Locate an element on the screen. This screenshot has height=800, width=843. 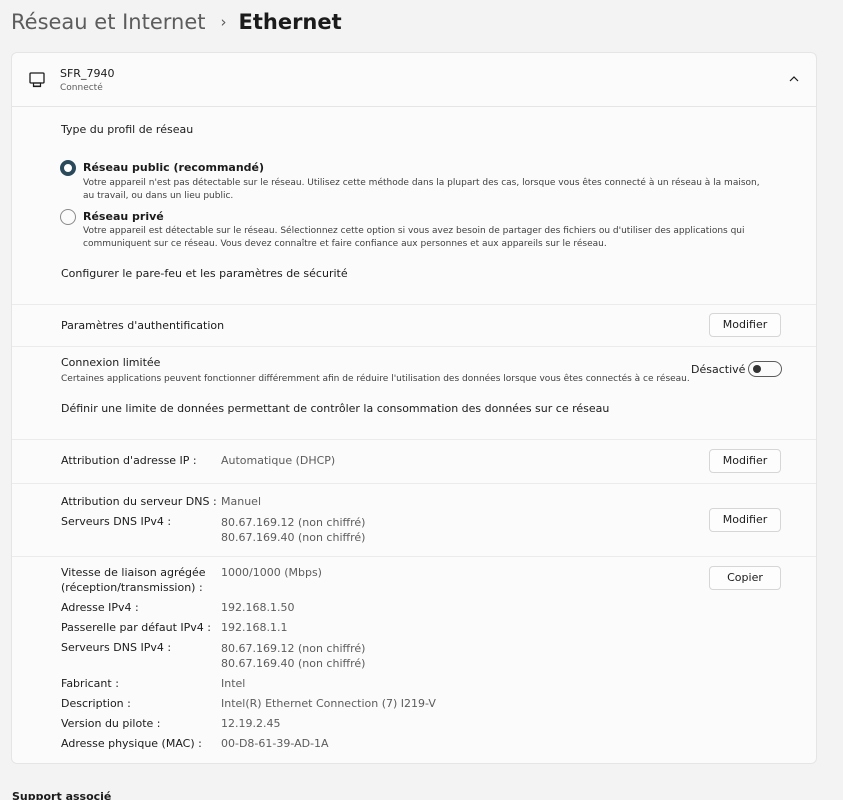
ip-modify-button: Modifier is located at coordinates (745, 461).